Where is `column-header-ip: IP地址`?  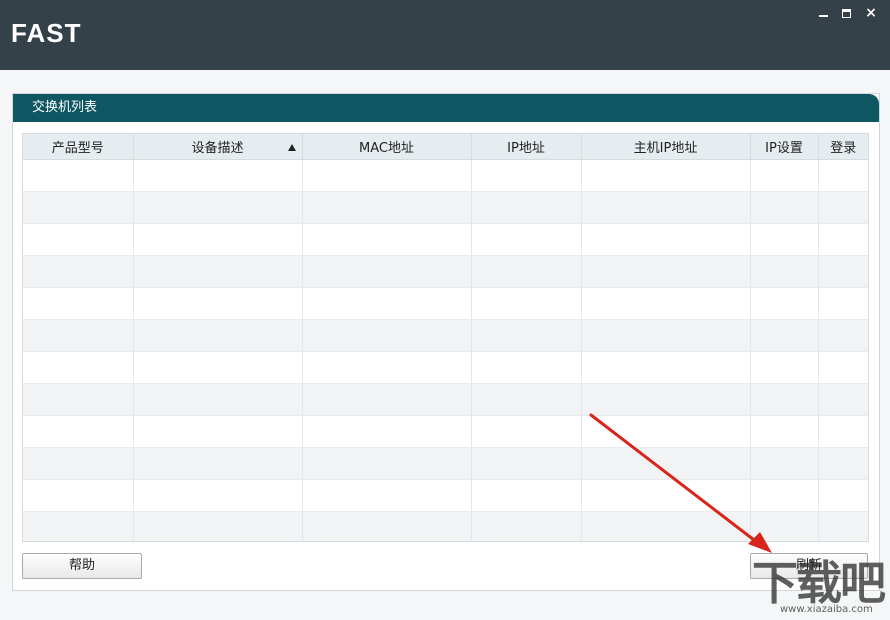 column-header-ip: IP地址 is located at coordinates (526, 147).